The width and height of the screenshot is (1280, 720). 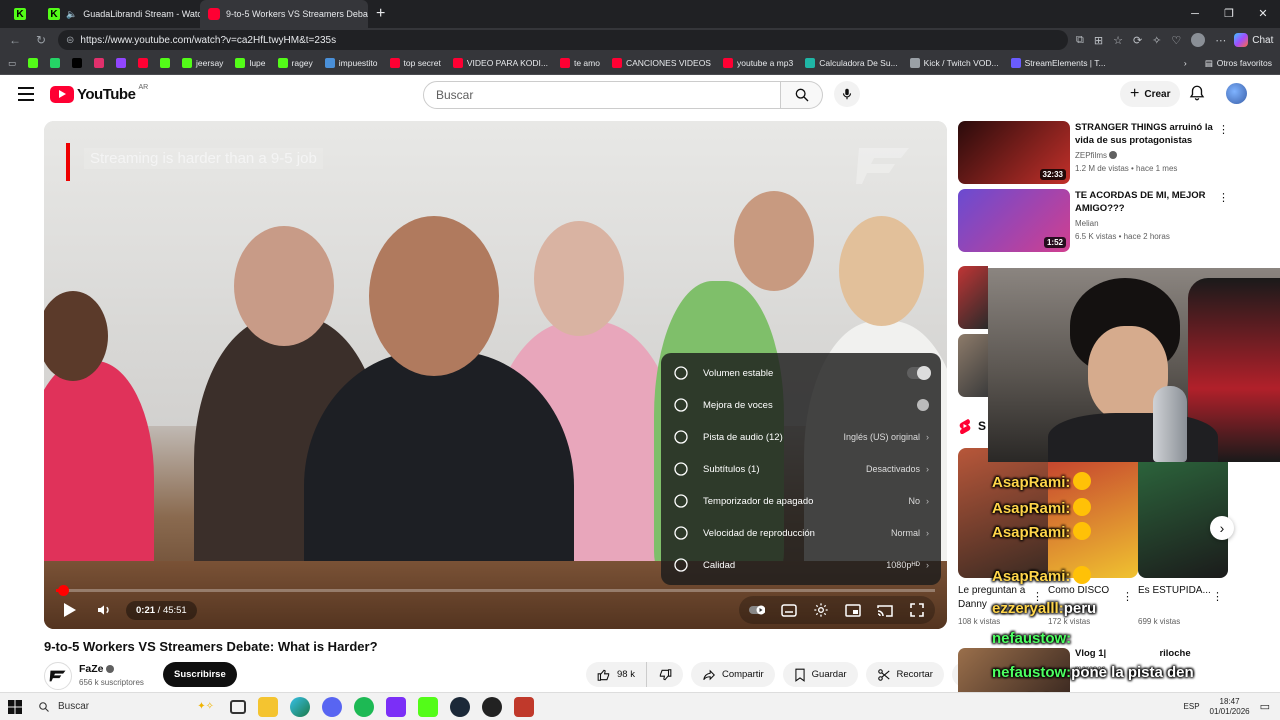 I want to click on discord-canary-icon, so click(x=332, y=706).